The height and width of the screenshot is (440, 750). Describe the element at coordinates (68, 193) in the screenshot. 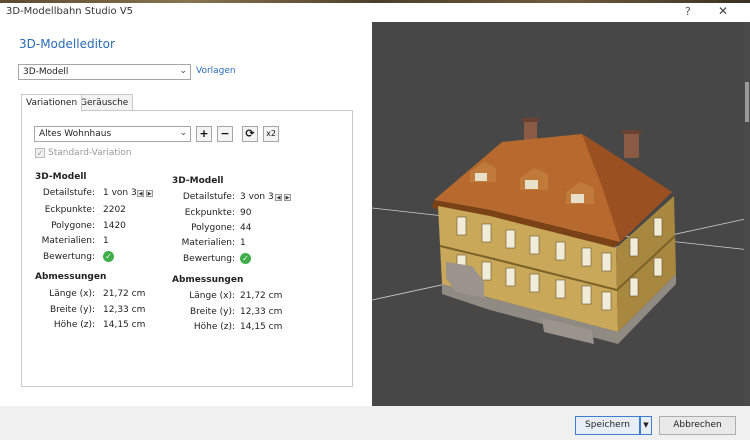

I see `left-detailstufe-label: Detailstufe:` at that location.